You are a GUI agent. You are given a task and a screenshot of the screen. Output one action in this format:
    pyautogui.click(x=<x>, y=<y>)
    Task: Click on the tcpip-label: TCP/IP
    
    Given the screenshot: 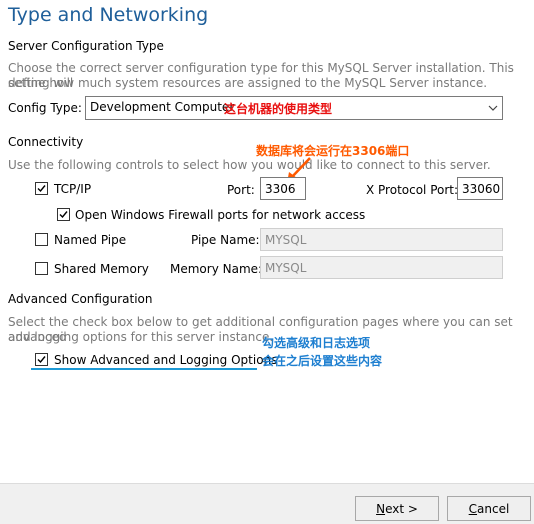 What is the action you would take?
    pyautogui.click(x=73, y=189)
    